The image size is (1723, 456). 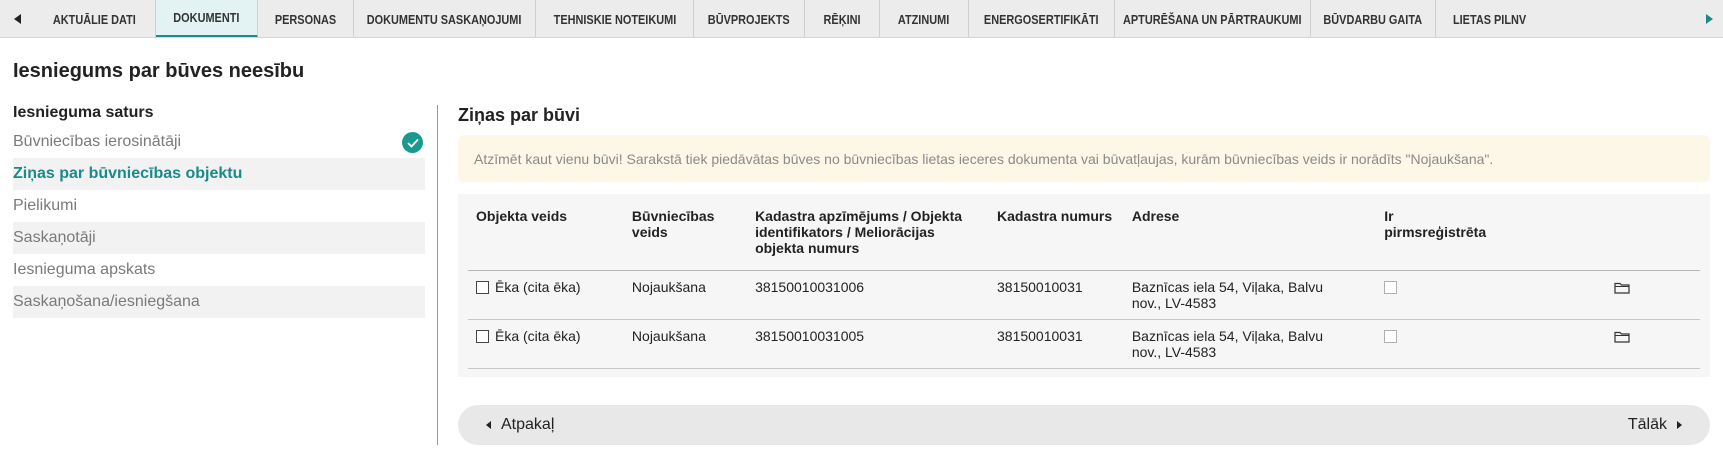 I want to click on tab-buvdarbu-gaita: BŪVDARBU GAITA, so click(x=1373, y=18).